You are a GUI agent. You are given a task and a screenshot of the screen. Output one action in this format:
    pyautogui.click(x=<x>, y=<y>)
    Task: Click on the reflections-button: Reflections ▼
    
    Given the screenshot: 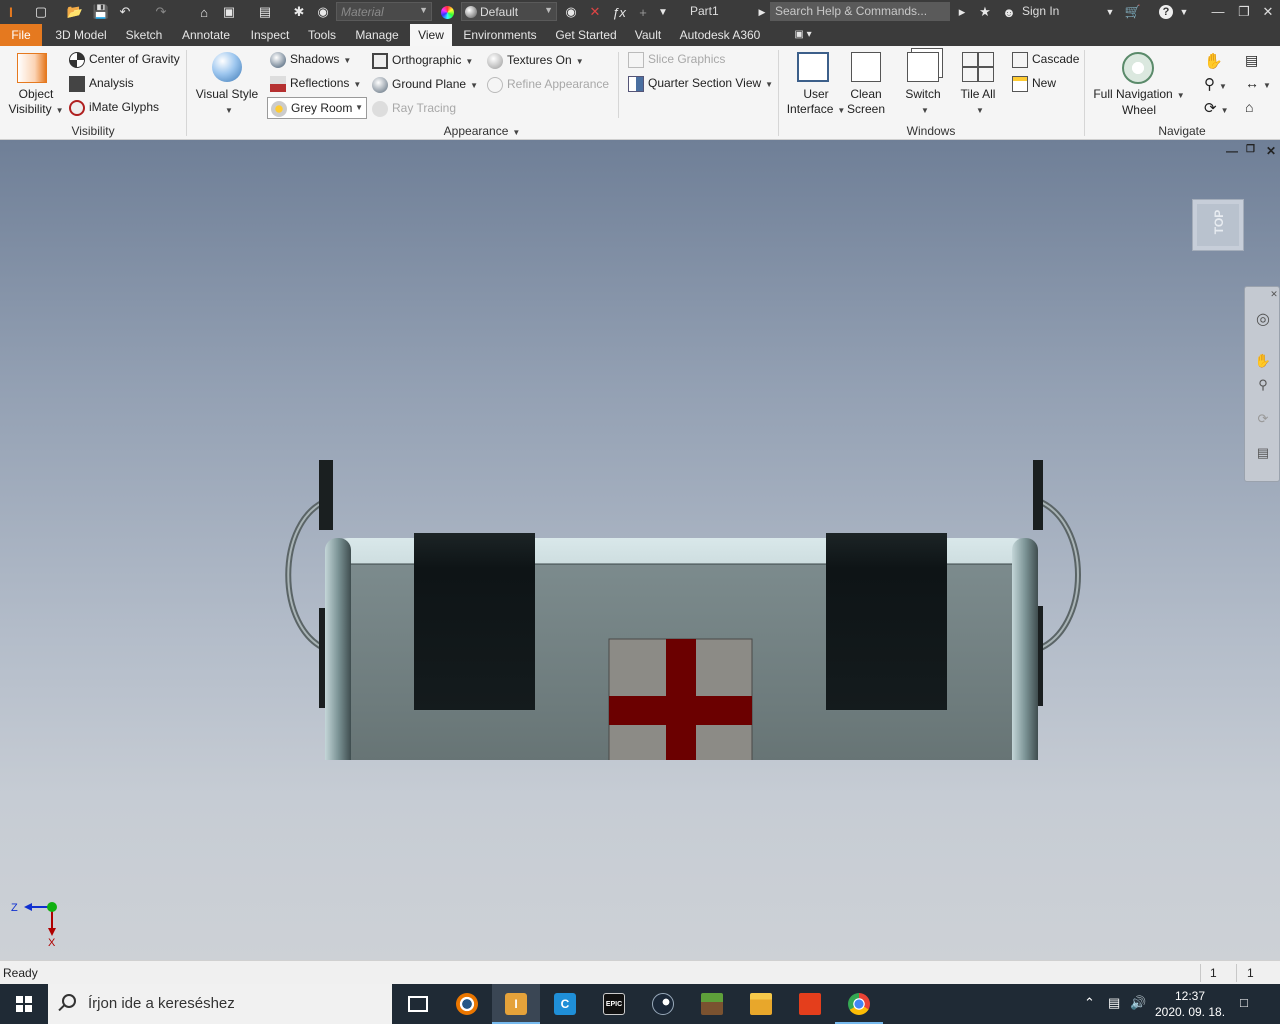 What is the action you would take?
    pyautogui.click(x=315, y=84)
    